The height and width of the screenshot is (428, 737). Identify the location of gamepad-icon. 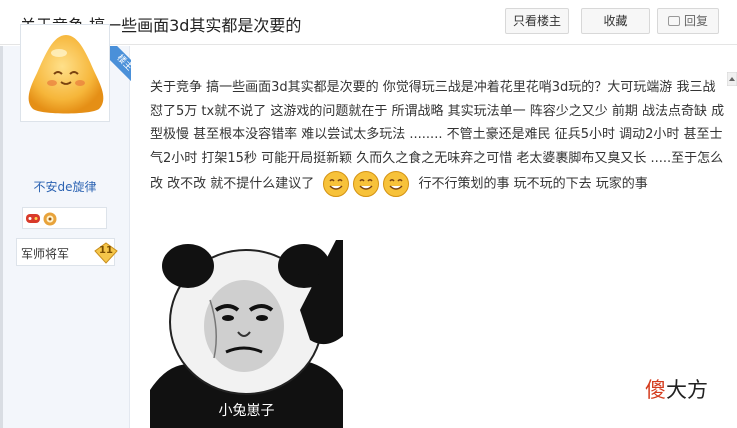
(33, 218).